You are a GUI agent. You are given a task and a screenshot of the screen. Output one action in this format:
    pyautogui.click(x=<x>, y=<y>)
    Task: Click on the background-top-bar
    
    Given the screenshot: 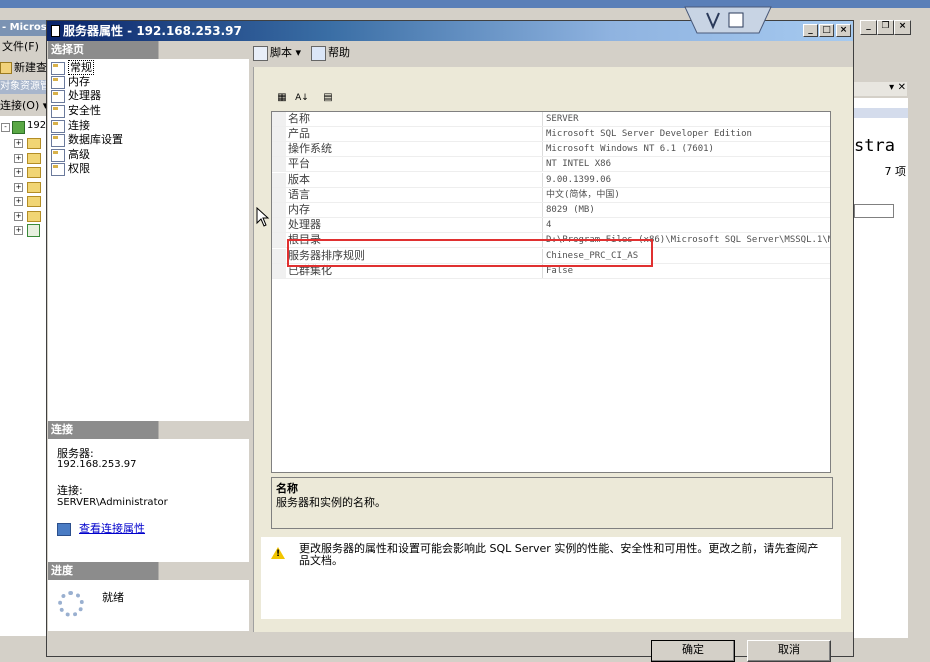 What is the action you would take?
    pyautogui.click(x=465, y=4)
    